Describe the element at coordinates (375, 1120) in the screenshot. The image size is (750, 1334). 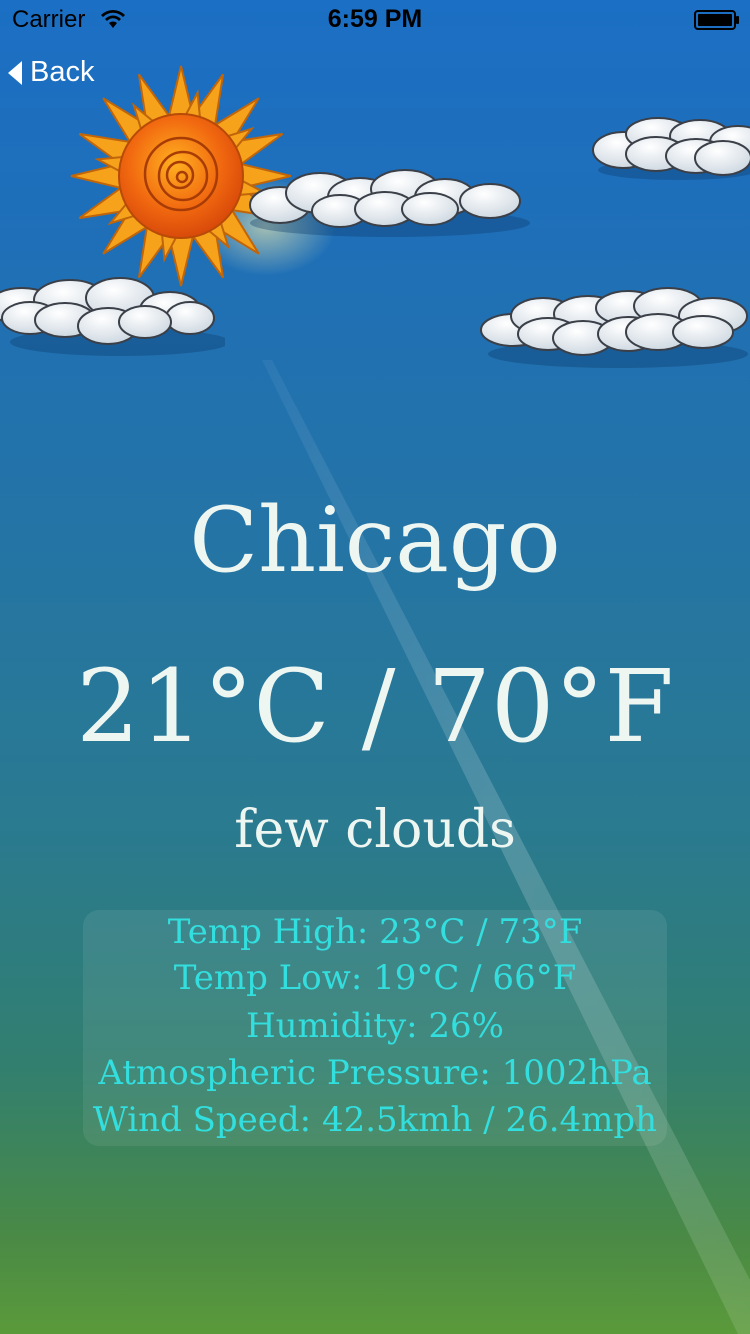
I see `wind-speed: Wind Speed: 42.5kmh / 26.4mph` at that location.